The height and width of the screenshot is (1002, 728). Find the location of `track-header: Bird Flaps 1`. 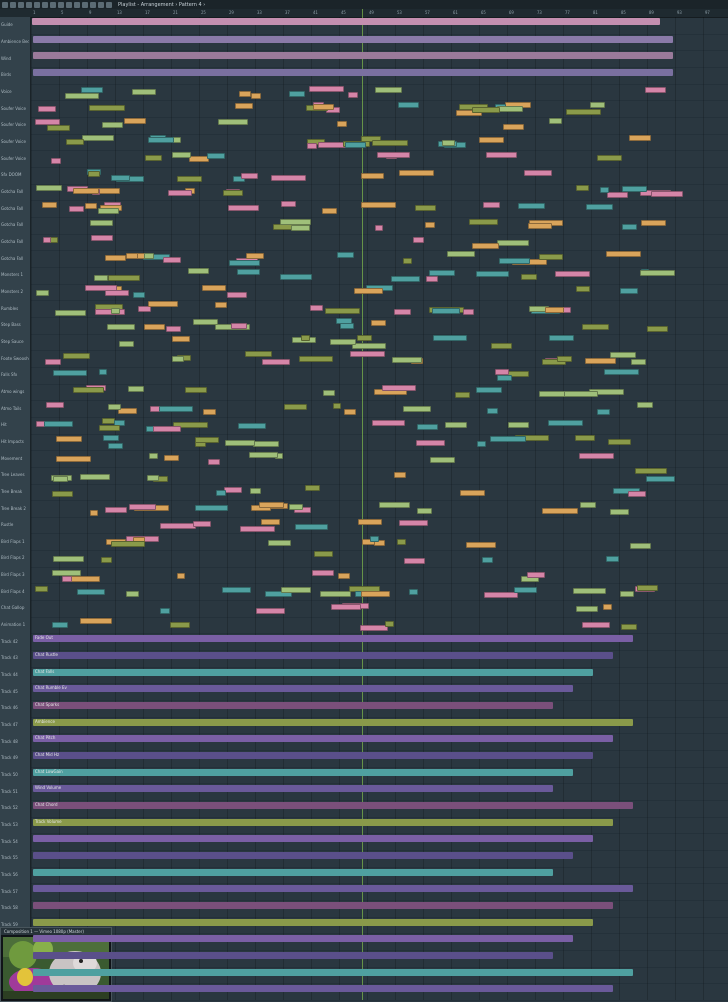

track-header: Bird Flaps 1 is located at coordinates (15, 541).